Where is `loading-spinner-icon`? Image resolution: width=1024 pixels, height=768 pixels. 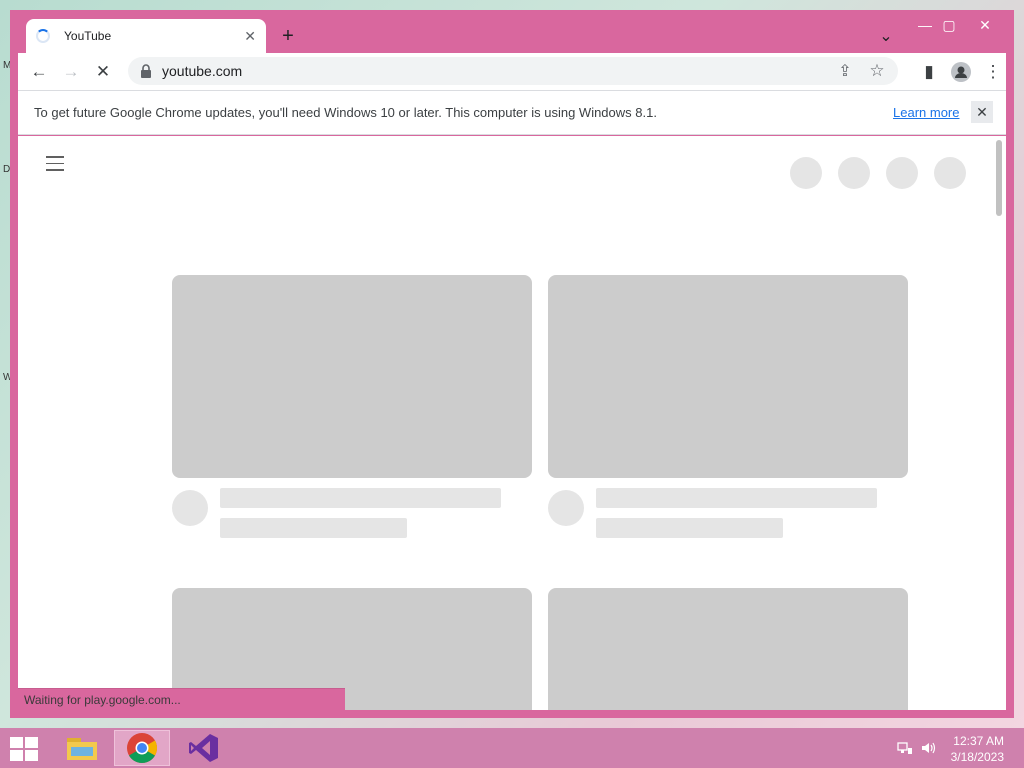
loading-spinner-icon is located at coordinates (43, 36).